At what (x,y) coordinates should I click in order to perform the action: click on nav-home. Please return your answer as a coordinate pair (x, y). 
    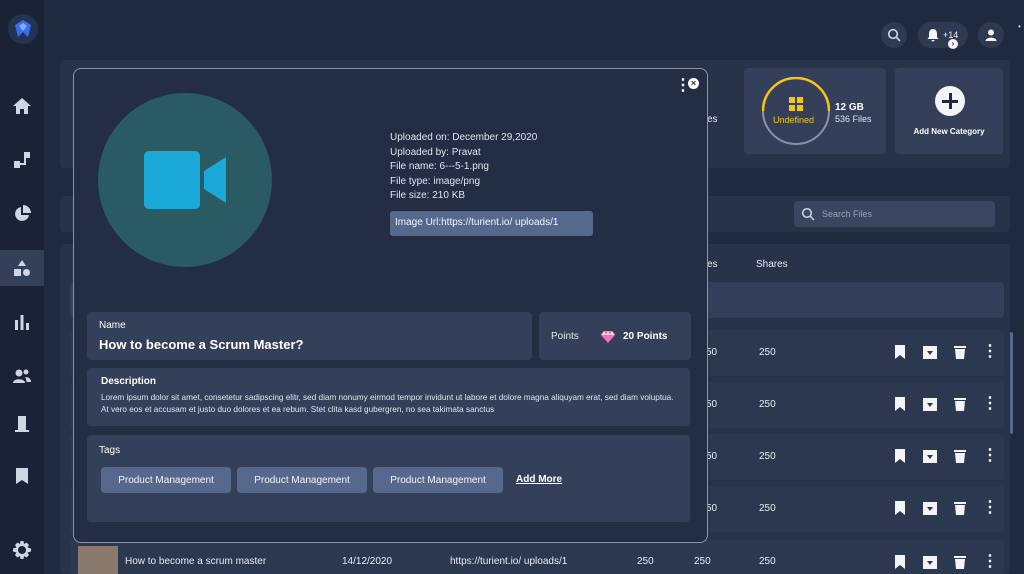
    Looking at the image, I should click on (22, 106).